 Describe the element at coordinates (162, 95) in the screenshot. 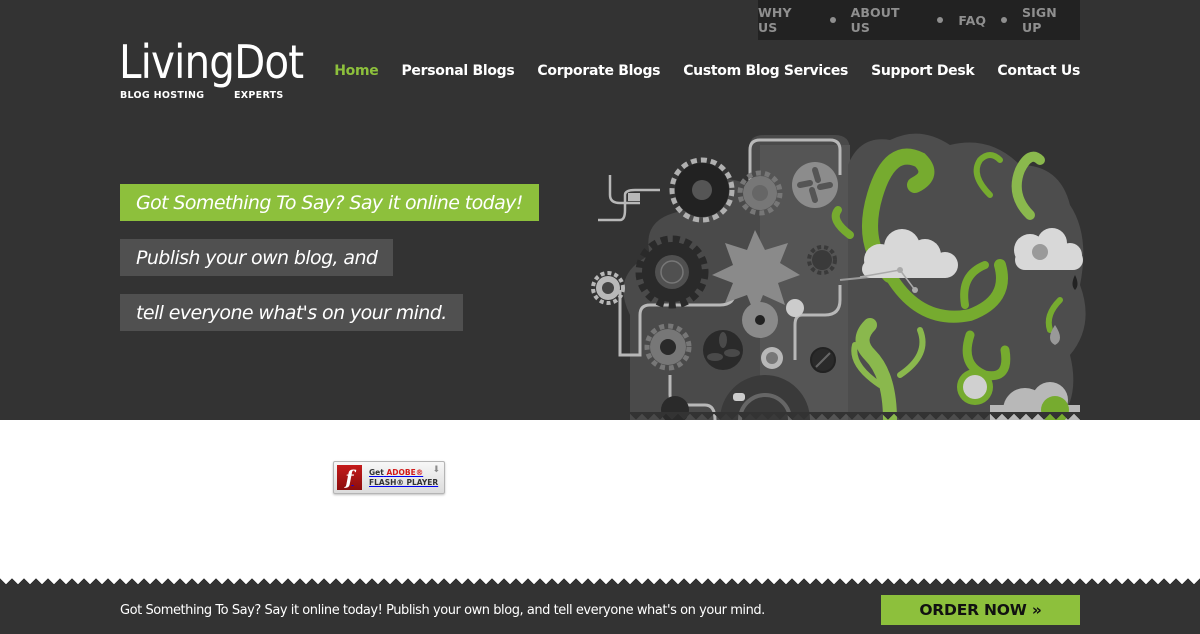

I see `logo-tagline-left: BLOG HOSTING` at that location.